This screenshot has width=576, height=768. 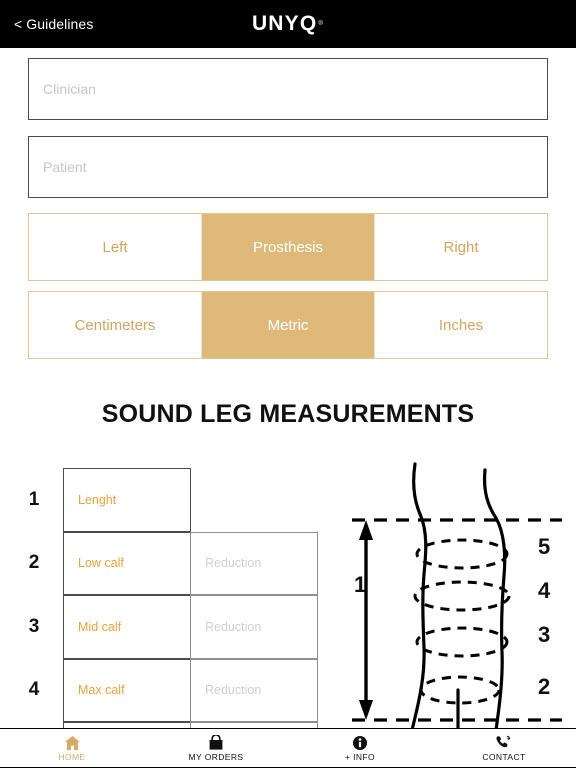 I want to click on tab-home-label: HOME, so click(x=72, y=757).